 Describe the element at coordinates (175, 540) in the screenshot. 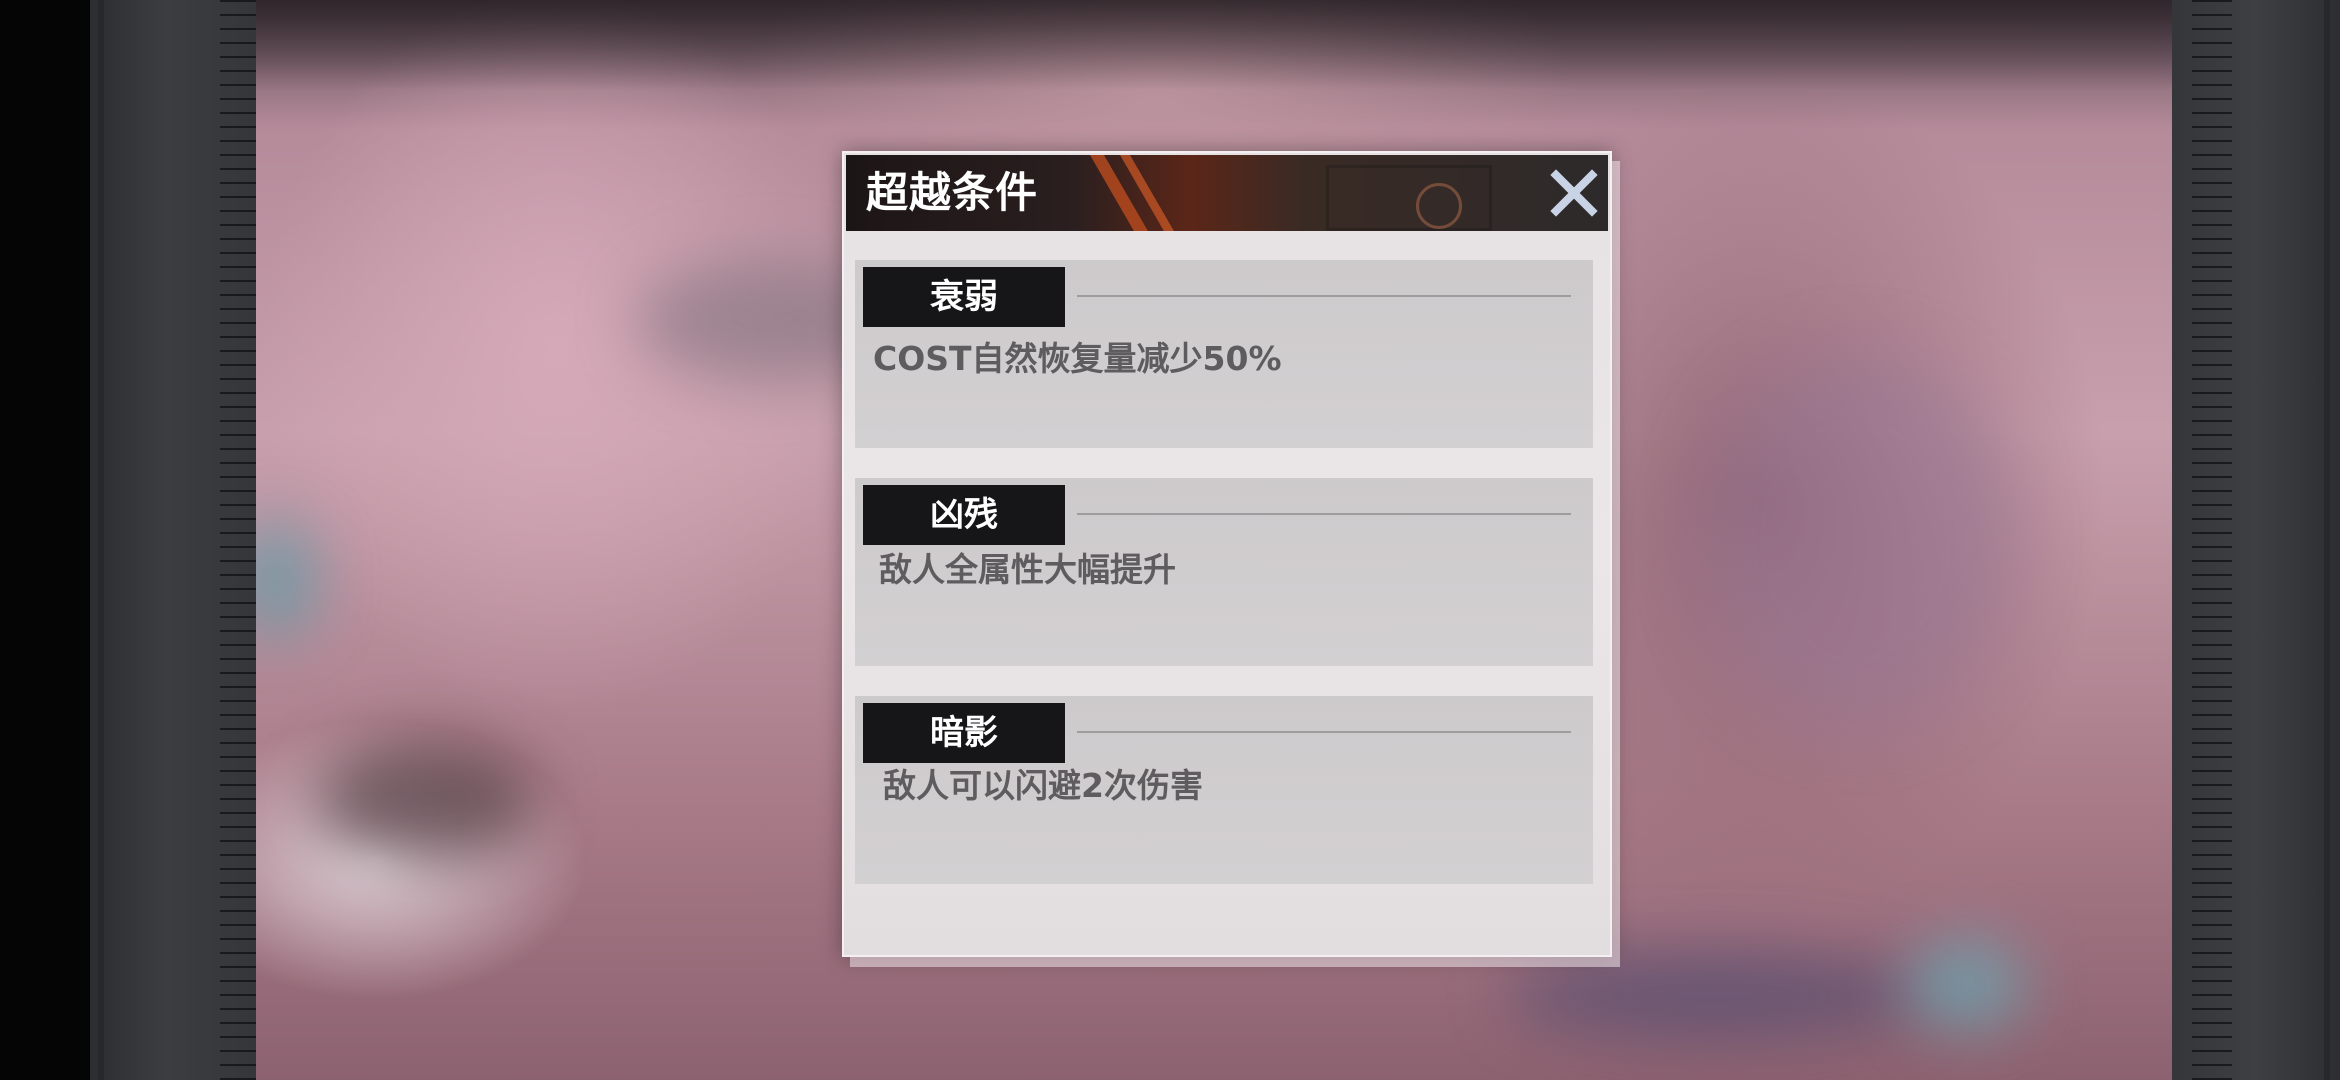

I see `left-ruler-rail` at that location.